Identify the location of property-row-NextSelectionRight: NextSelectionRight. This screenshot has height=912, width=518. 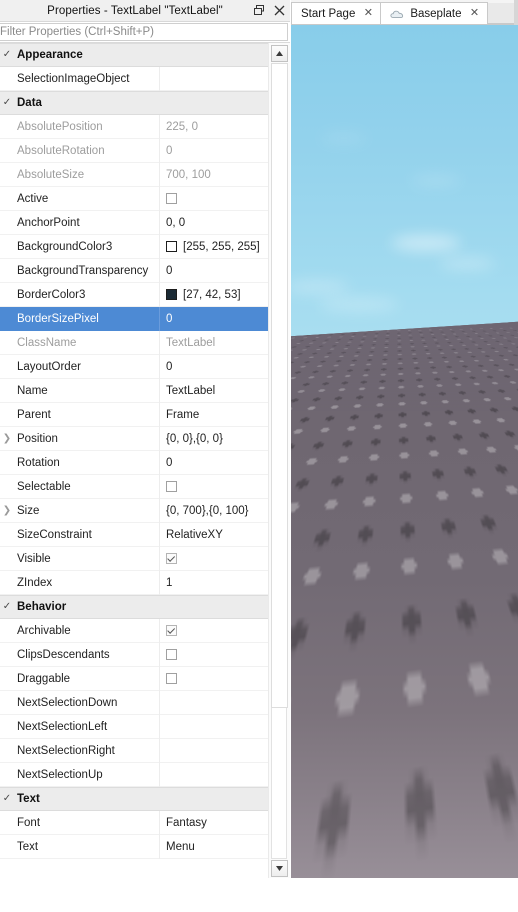
(134, 750).